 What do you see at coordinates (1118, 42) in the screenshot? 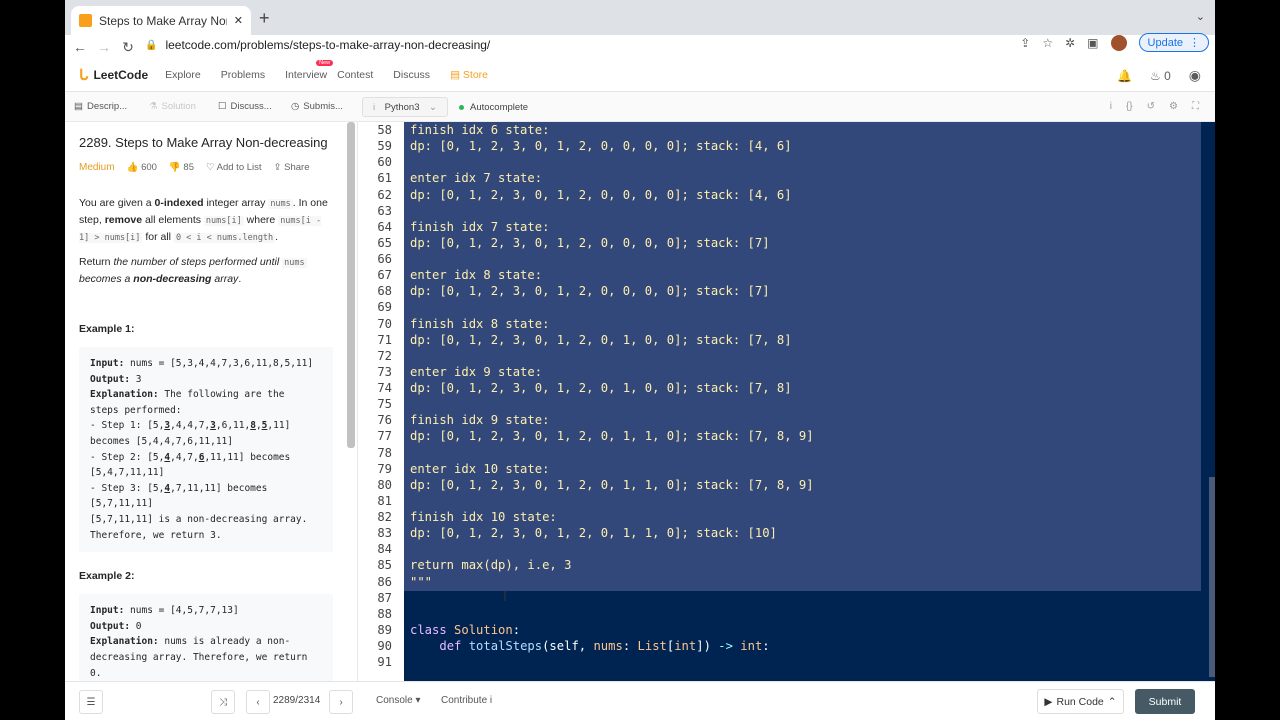
I see `profile-avatar` at bounding box center [1118, 42].